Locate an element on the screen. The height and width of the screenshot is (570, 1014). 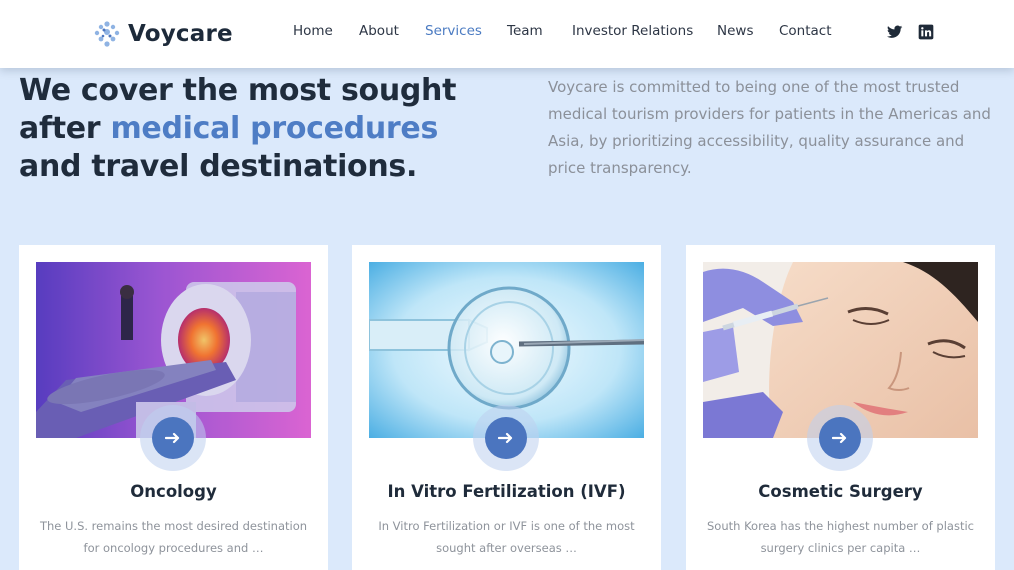
nav-news: News is located at coordinates (735, 31).